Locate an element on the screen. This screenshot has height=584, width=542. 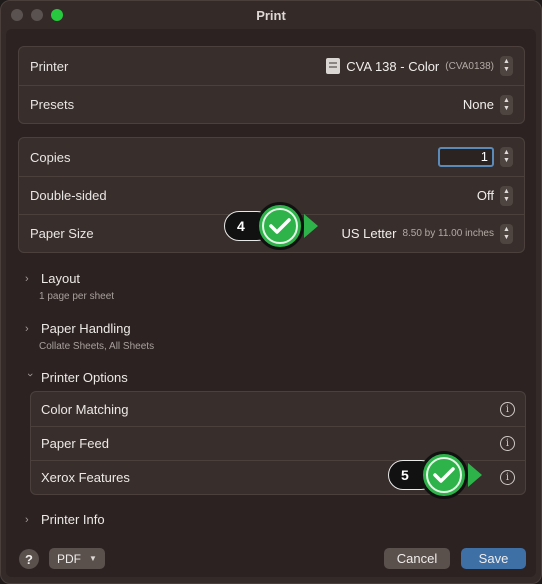
paper-handling-title: Paper Handling is located at coordinates (86, 328).